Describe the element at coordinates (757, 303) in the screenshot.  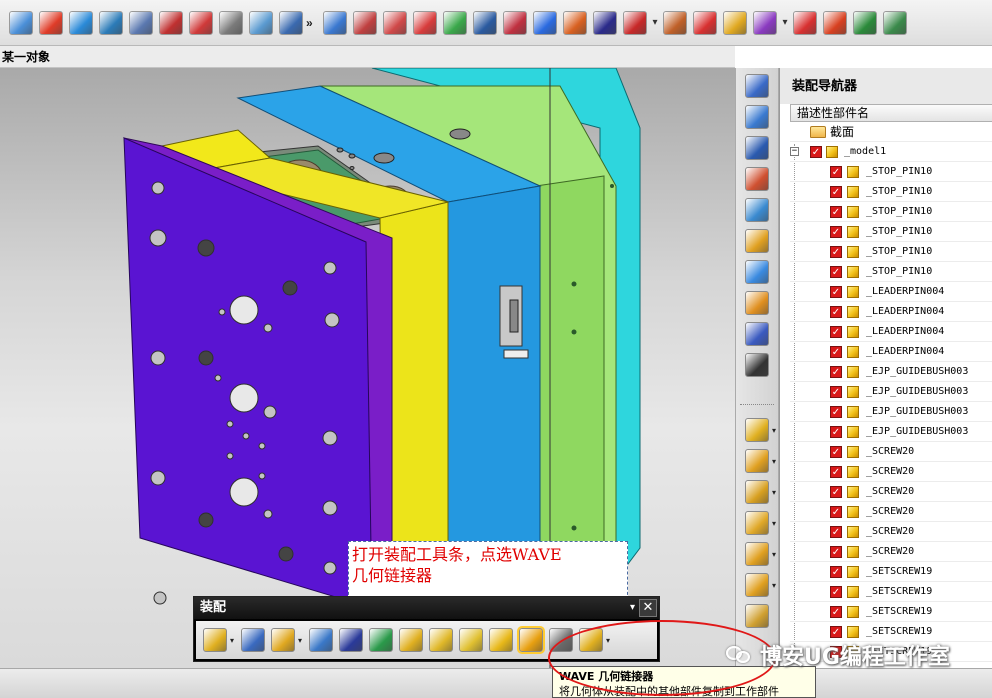
I see `fold-icon` at that location.